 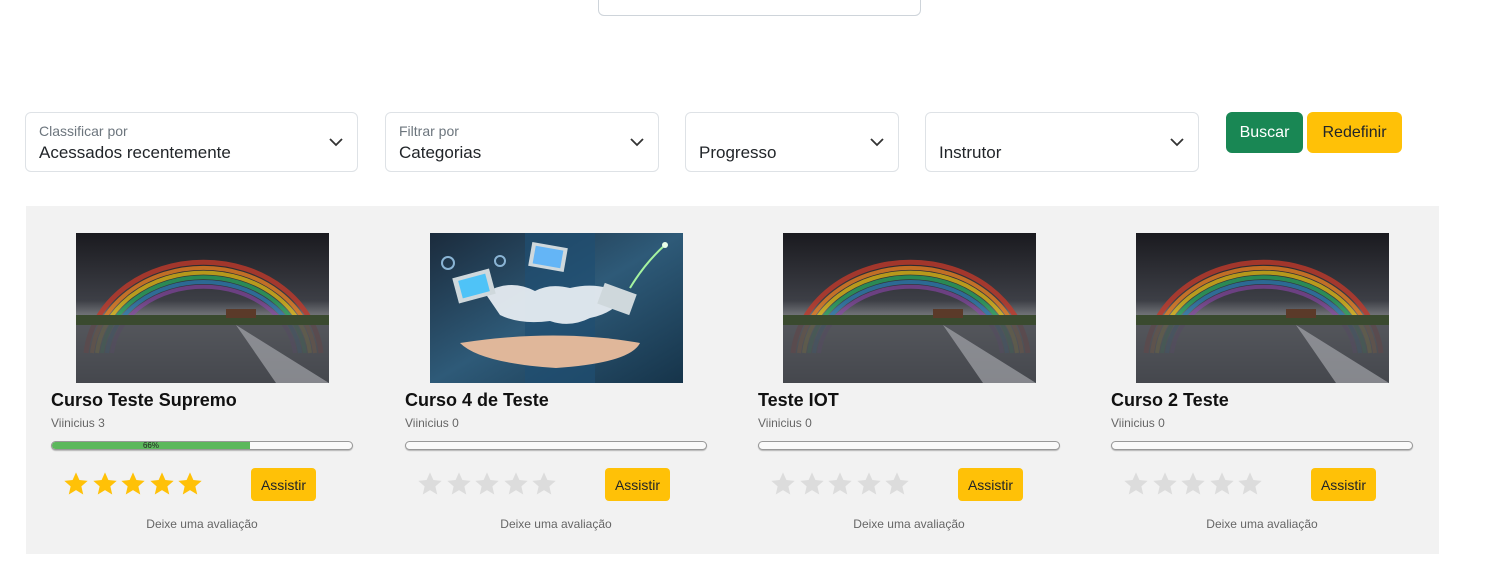 What do you see at coordinates (144, 400) in the screenshot?
I see `course-title: Curso Teste Supremo` at bounding box center [144, 400].